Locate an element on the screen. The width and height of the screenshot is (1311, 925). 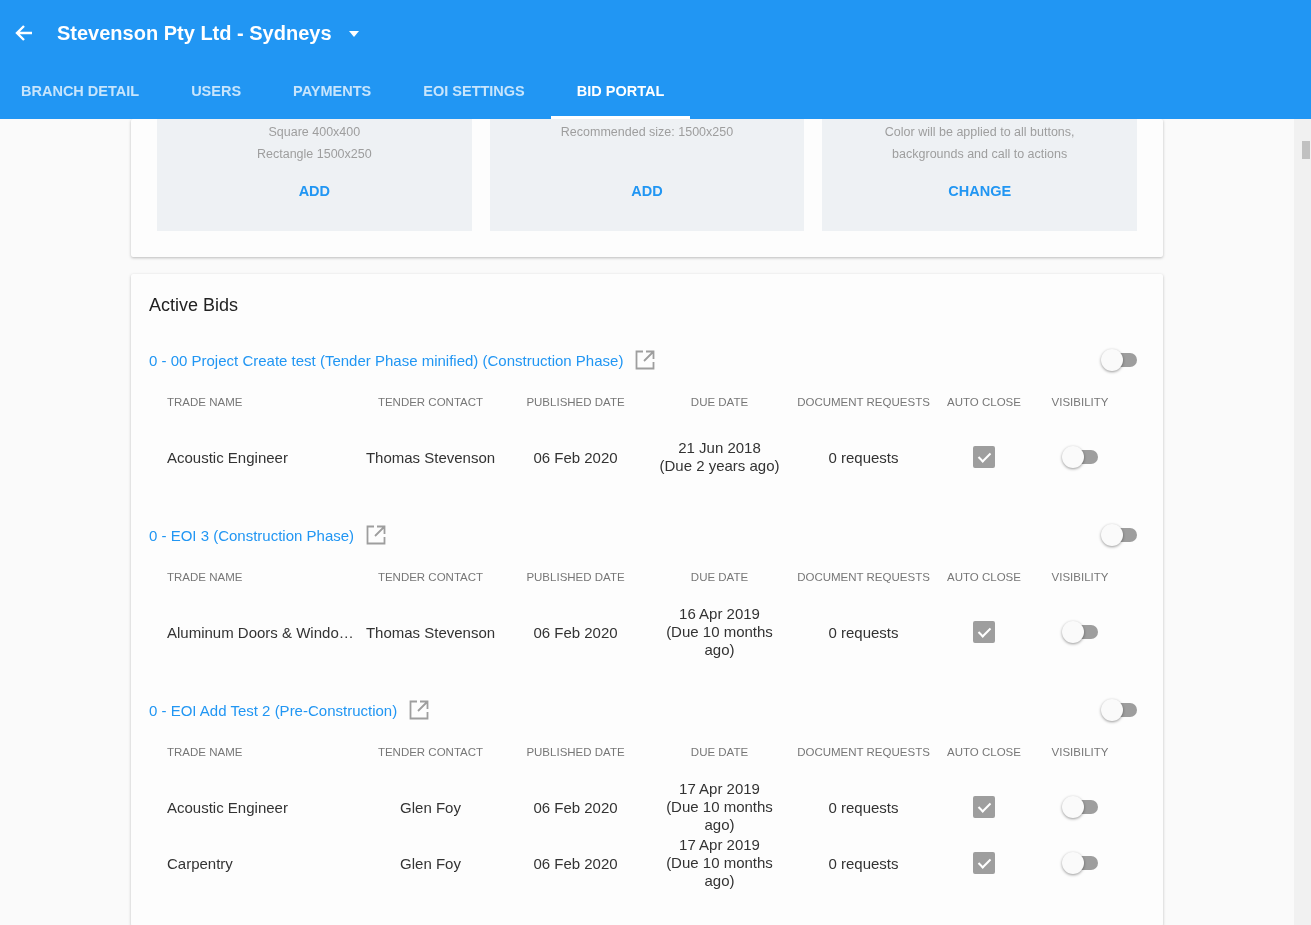
hint-text: Color will be applied to all buttons, is located at coordinates (979, 132).